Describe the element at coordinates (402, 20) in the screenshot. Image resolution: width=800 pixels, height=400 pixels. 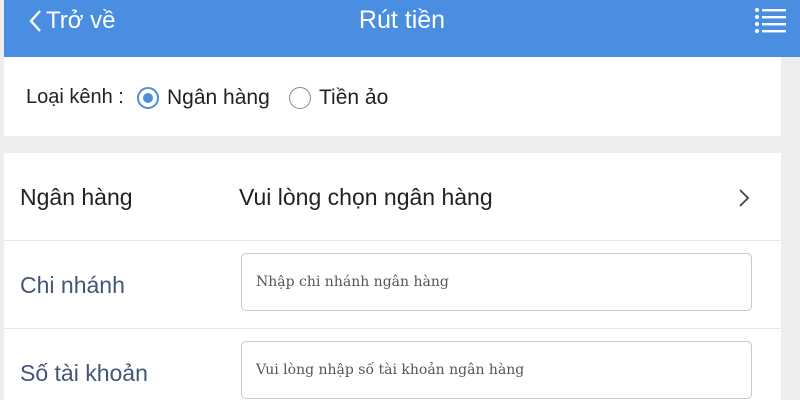
I see `page-title: Rút tiền` at that location.